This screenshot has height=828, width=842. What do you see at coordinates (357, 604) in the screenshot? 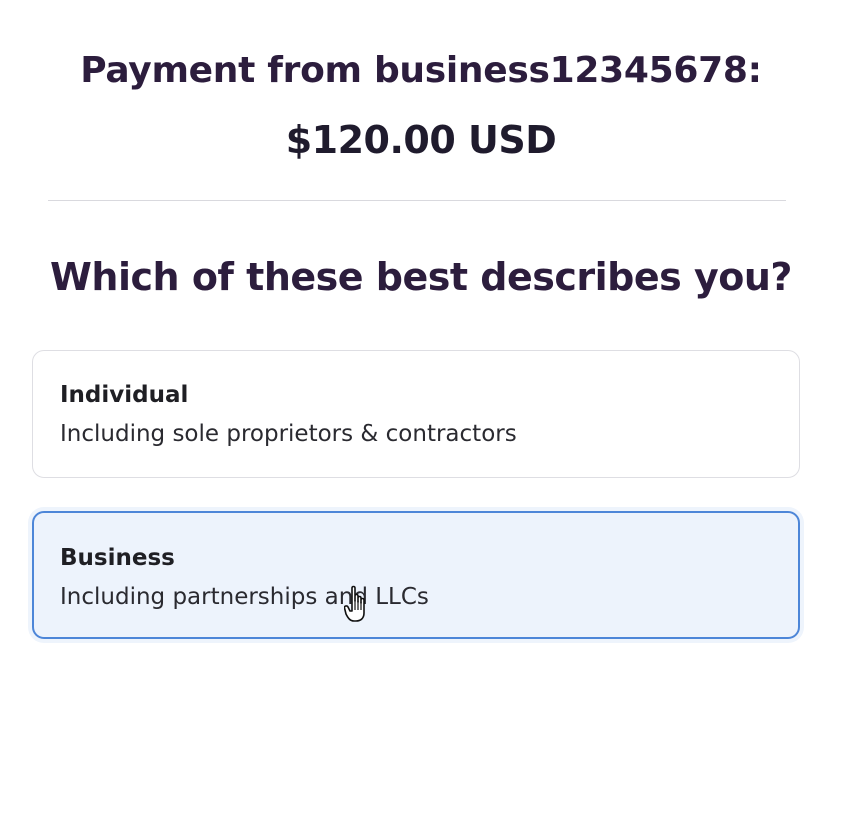
I see `hand-pointer-icon` at bounding box center [357, 604].